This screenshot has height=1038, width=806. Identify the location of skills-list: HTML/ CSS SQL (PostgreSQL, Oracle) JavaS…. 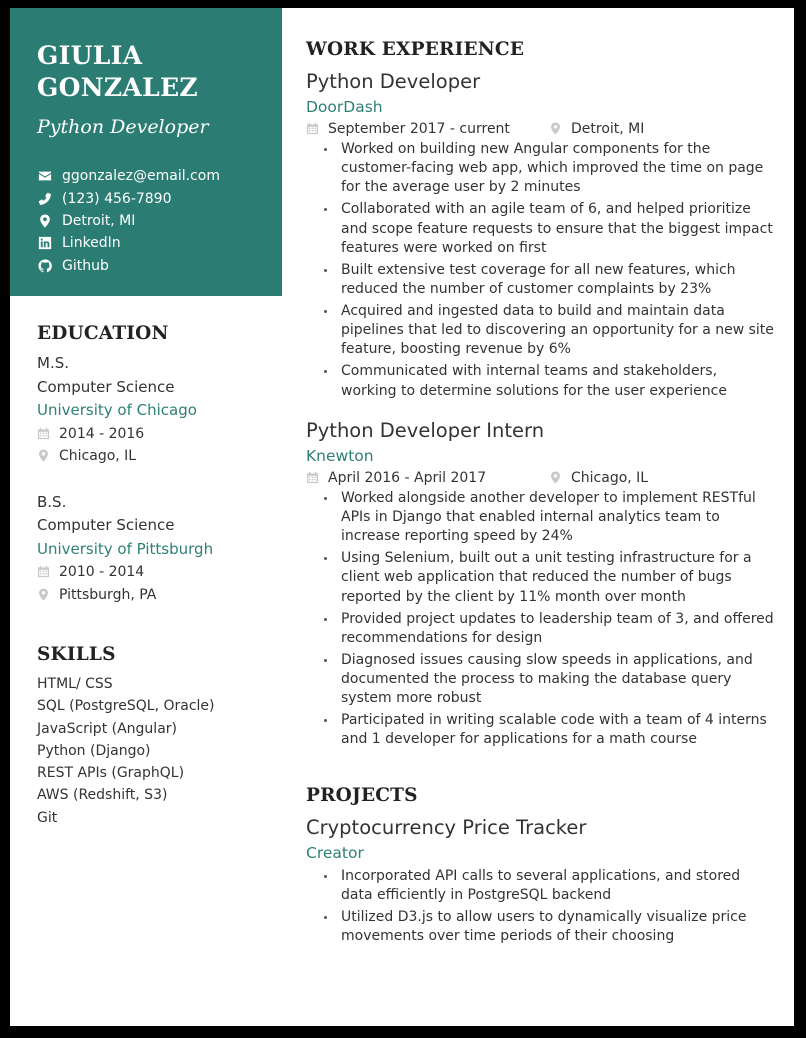
(154, 751).